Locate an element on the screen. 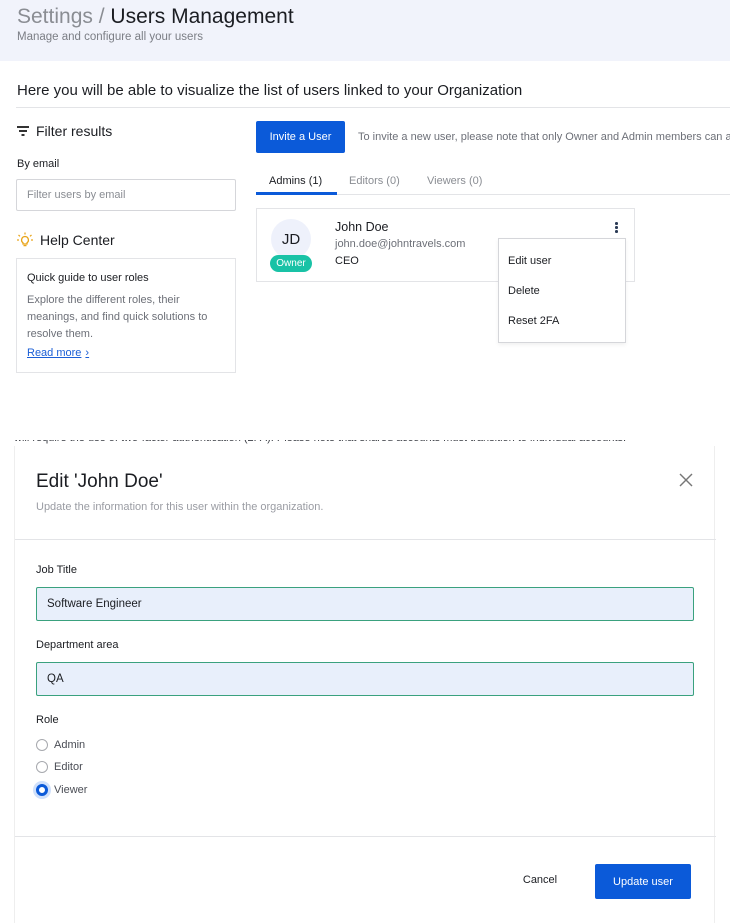 This screenshot has height=923, width=730. department-label: Department area is located at coordinates (77, 645).